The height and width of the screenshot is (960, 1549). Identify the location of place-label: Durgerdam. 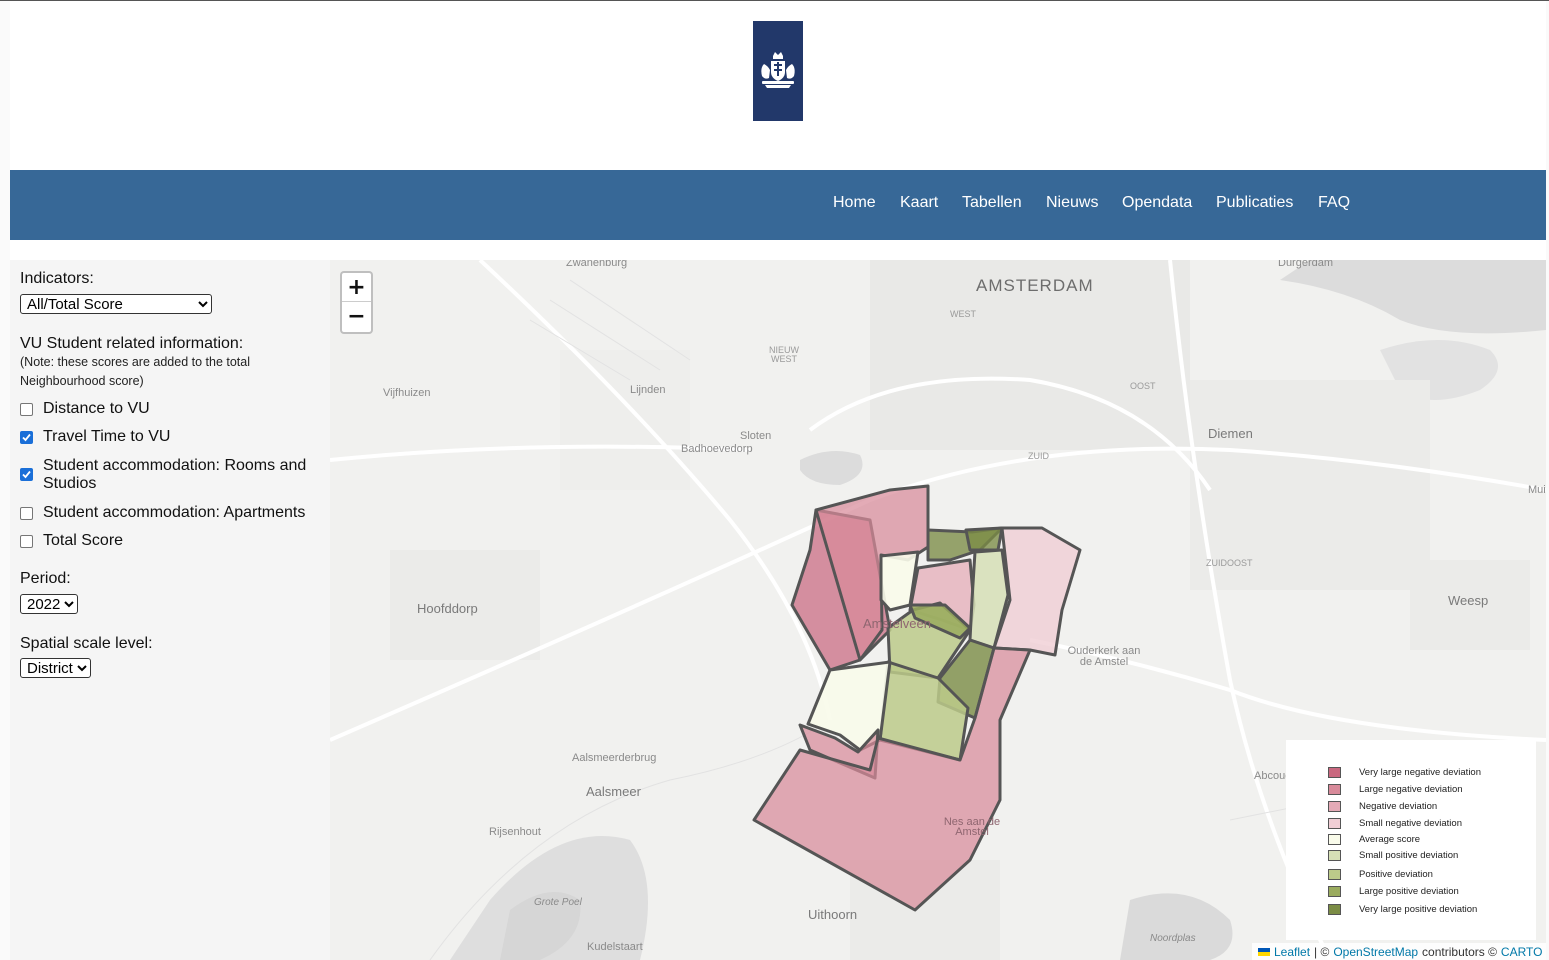
(1306, 264).